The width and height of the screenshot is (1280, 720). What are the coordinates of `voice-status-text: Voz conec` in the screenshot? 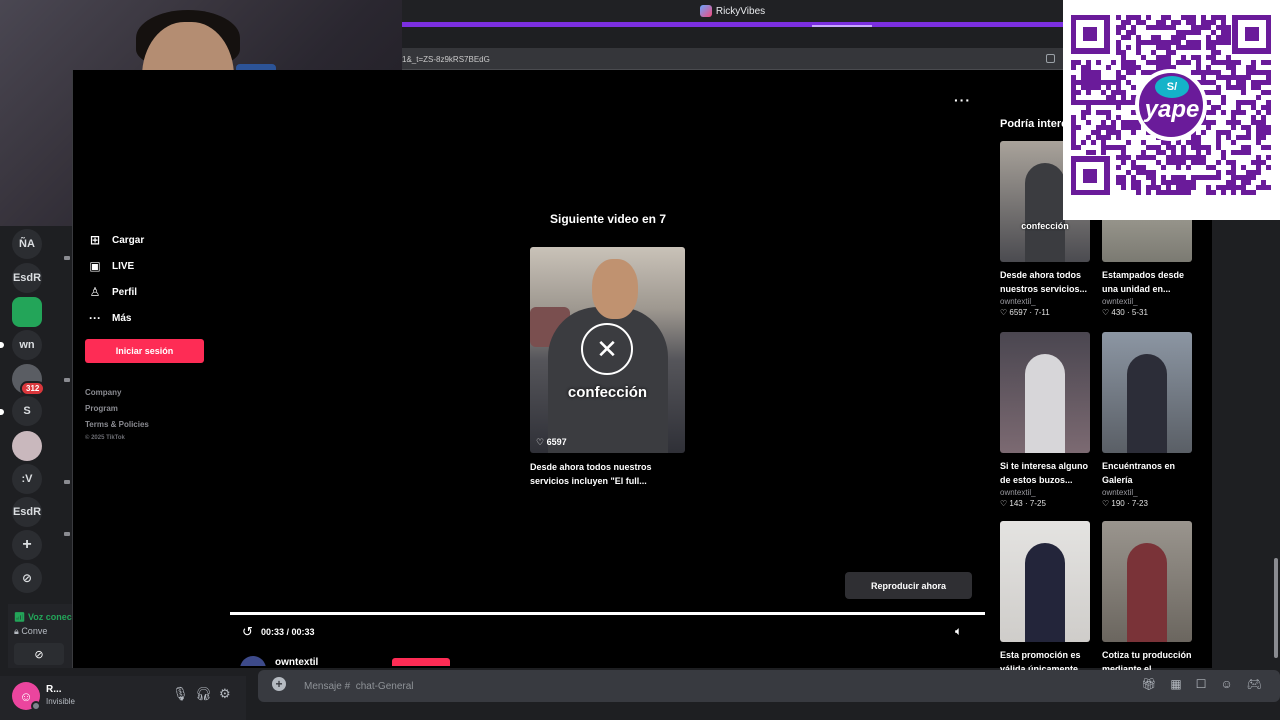 It's located at (49, 617).